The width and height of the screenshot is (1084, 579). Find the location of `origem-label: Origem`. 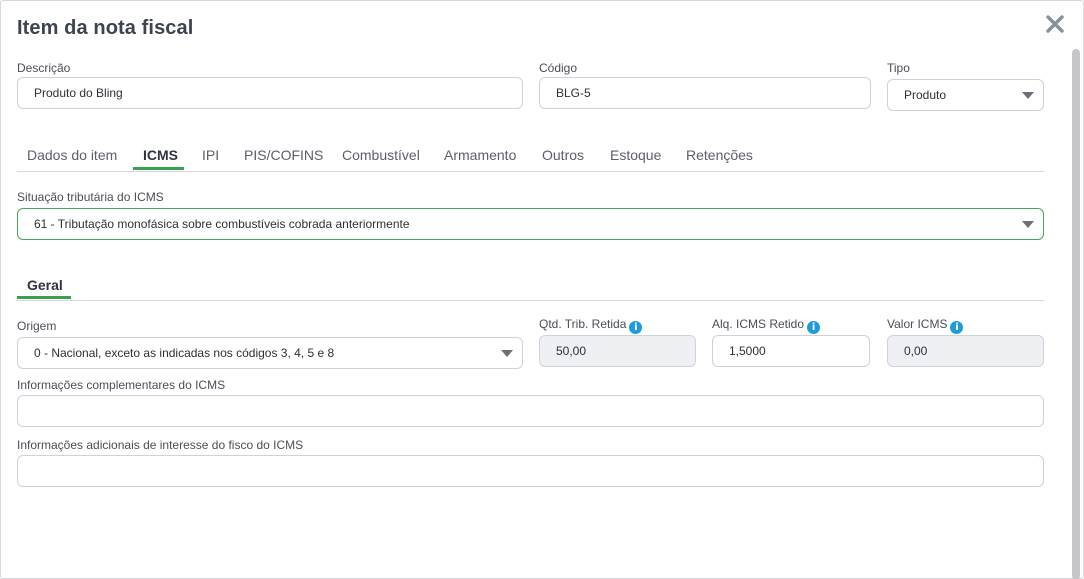

origem-label: Origem is located at coordinates (37, 326).